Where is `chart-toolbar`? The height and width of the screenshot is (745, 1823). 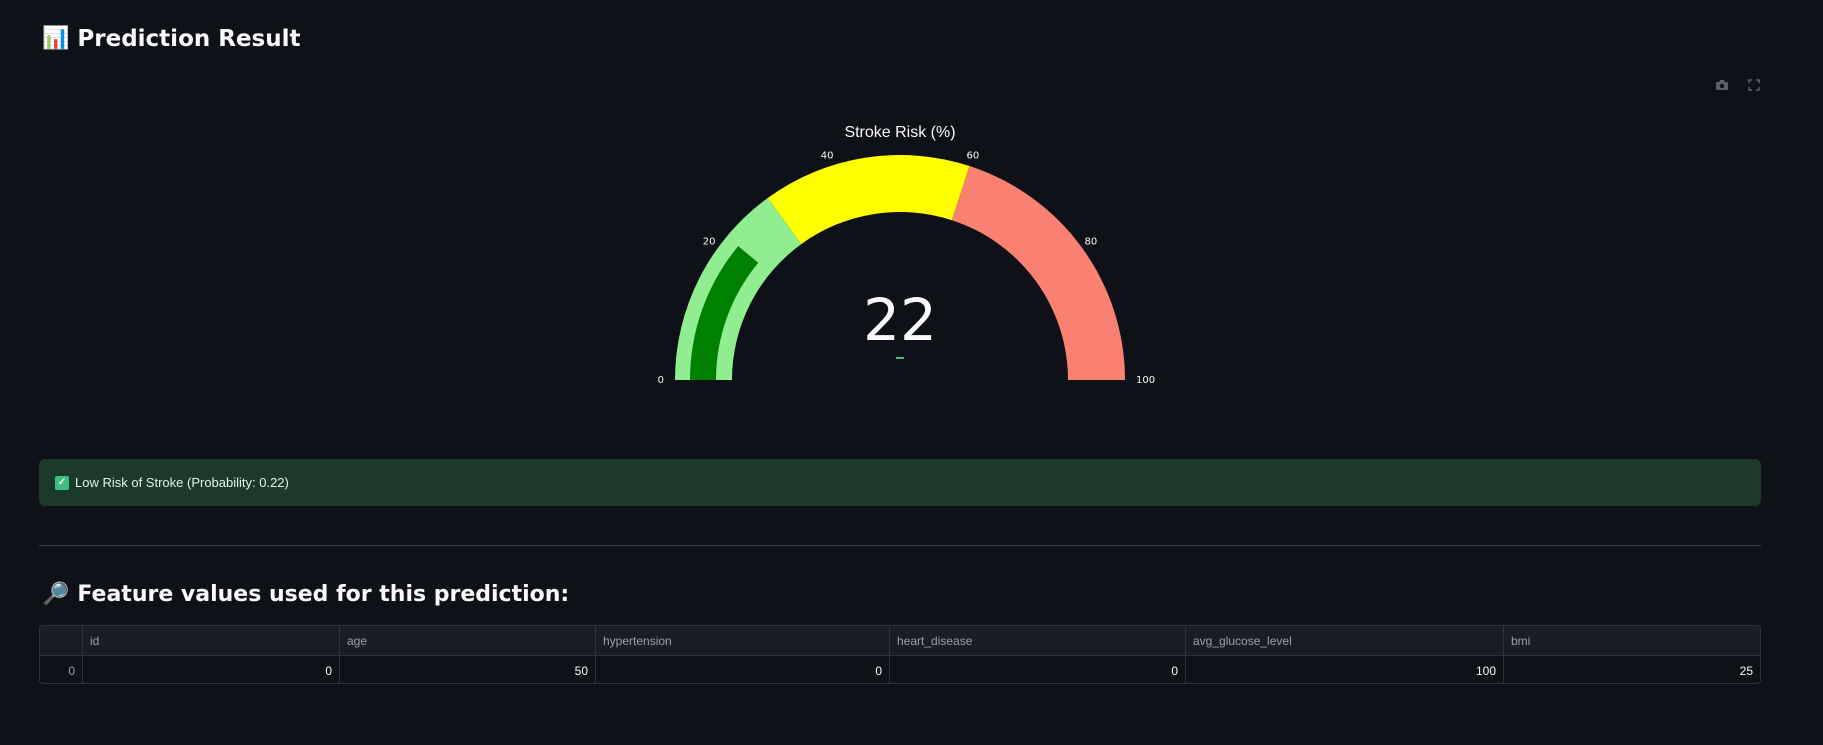 chart-toolbar is located at coordinates (1738, 85).